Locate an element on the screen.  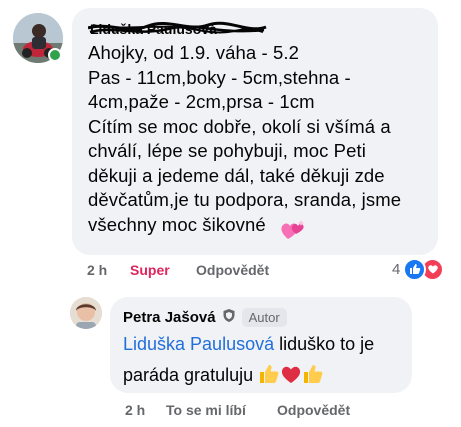
like-button: To se mi líbí is located at coordinates (206, 410).